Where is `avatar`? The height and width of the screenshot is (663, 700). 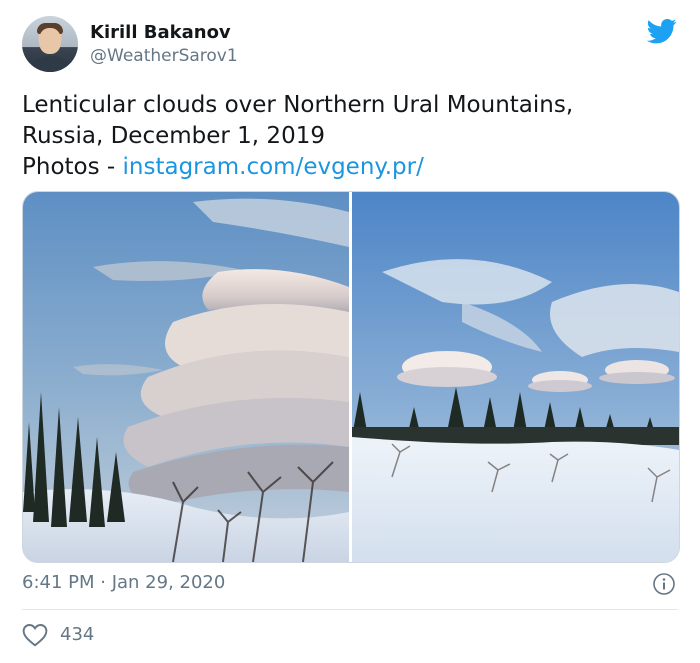 avatar is located at coordinates (50, 44).